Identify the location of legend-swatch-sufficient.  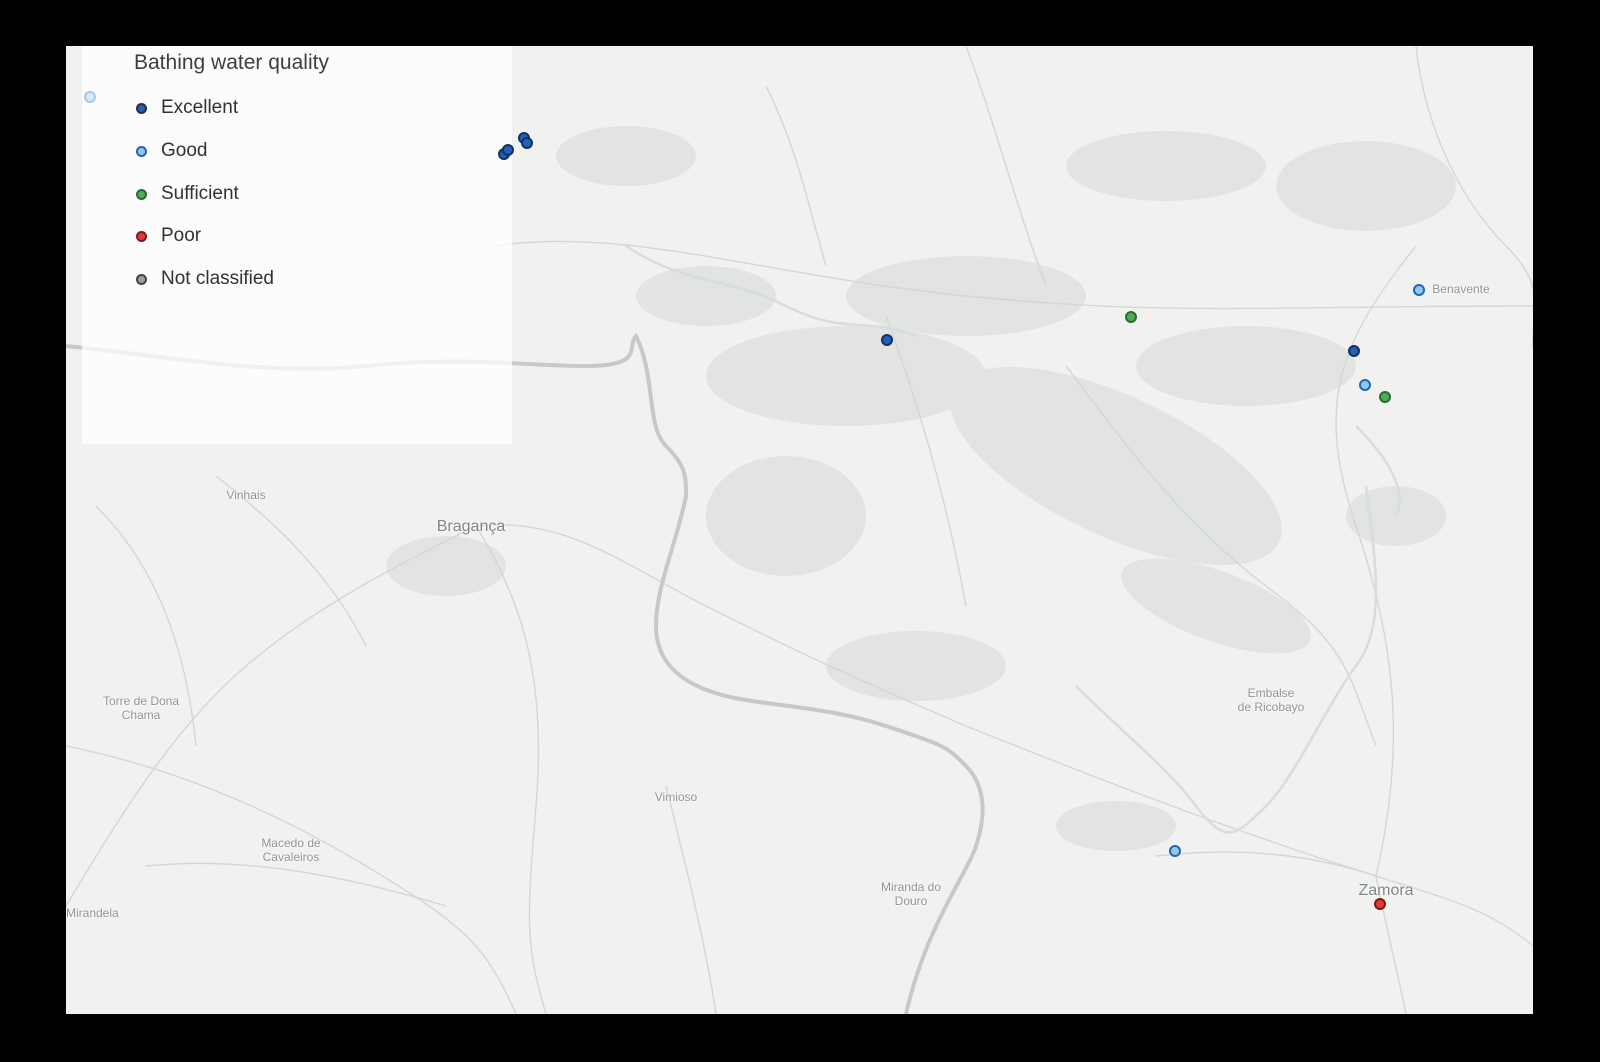
(141, 194).